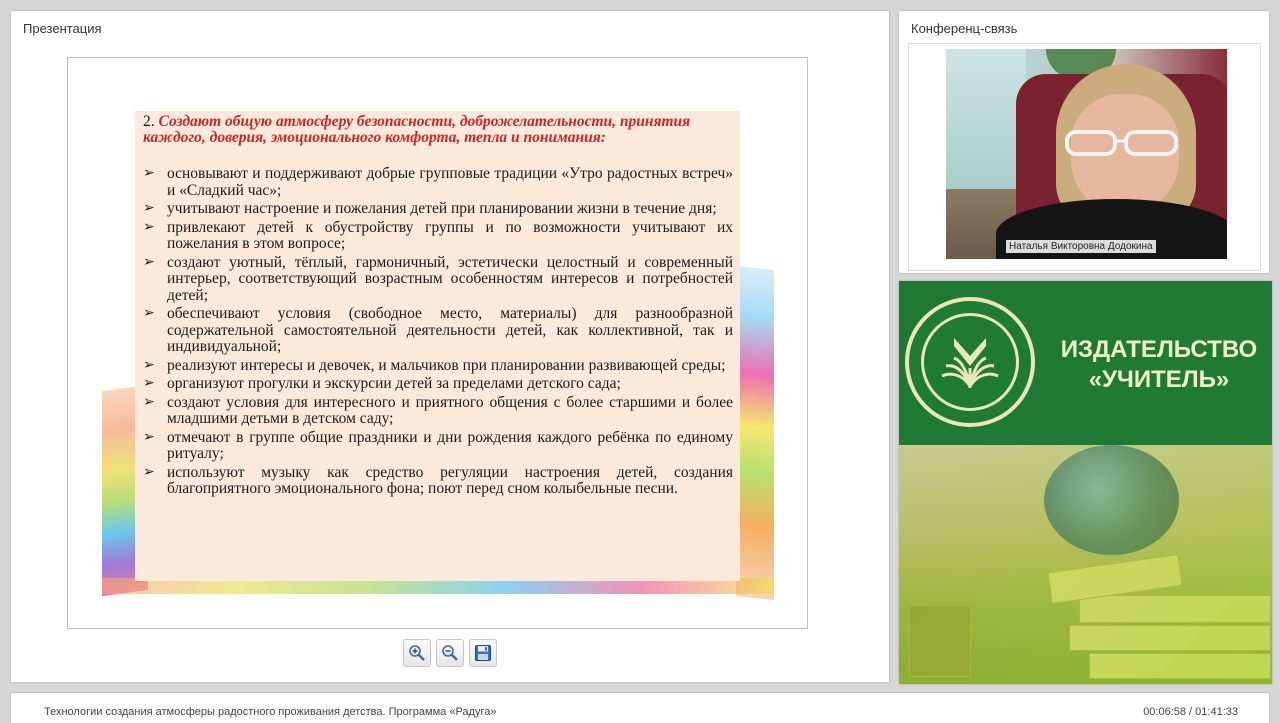  Describe the element at coordinates (755, 433) in the screenshot. I see `slide-decoration-right` at that location.